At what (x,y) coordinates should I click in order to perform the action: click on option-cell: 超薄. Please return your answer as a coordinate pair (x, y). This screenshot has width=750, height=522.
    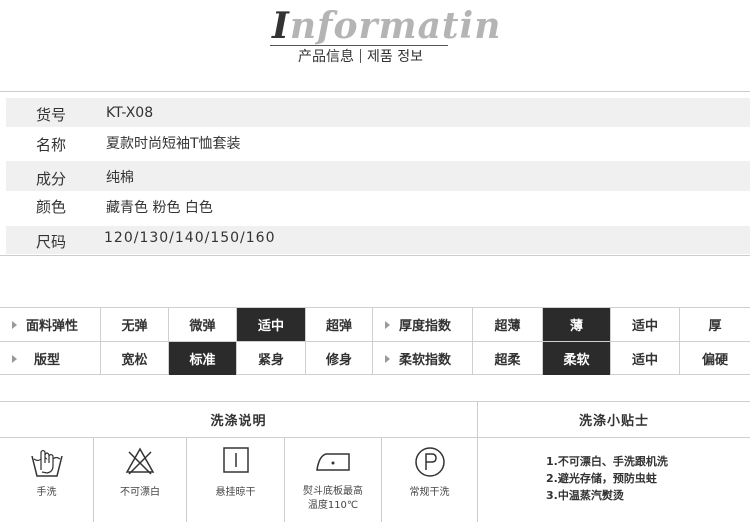
    Looking at the image, I should click on (507, 326).